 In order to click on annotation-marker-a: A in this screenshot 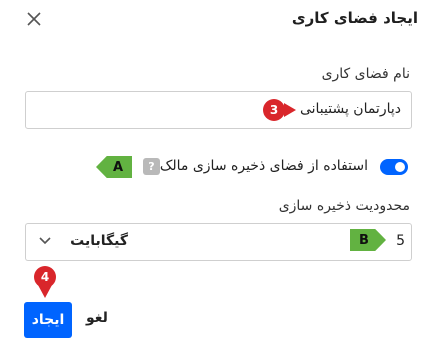, I will do `click(114, 167)`.